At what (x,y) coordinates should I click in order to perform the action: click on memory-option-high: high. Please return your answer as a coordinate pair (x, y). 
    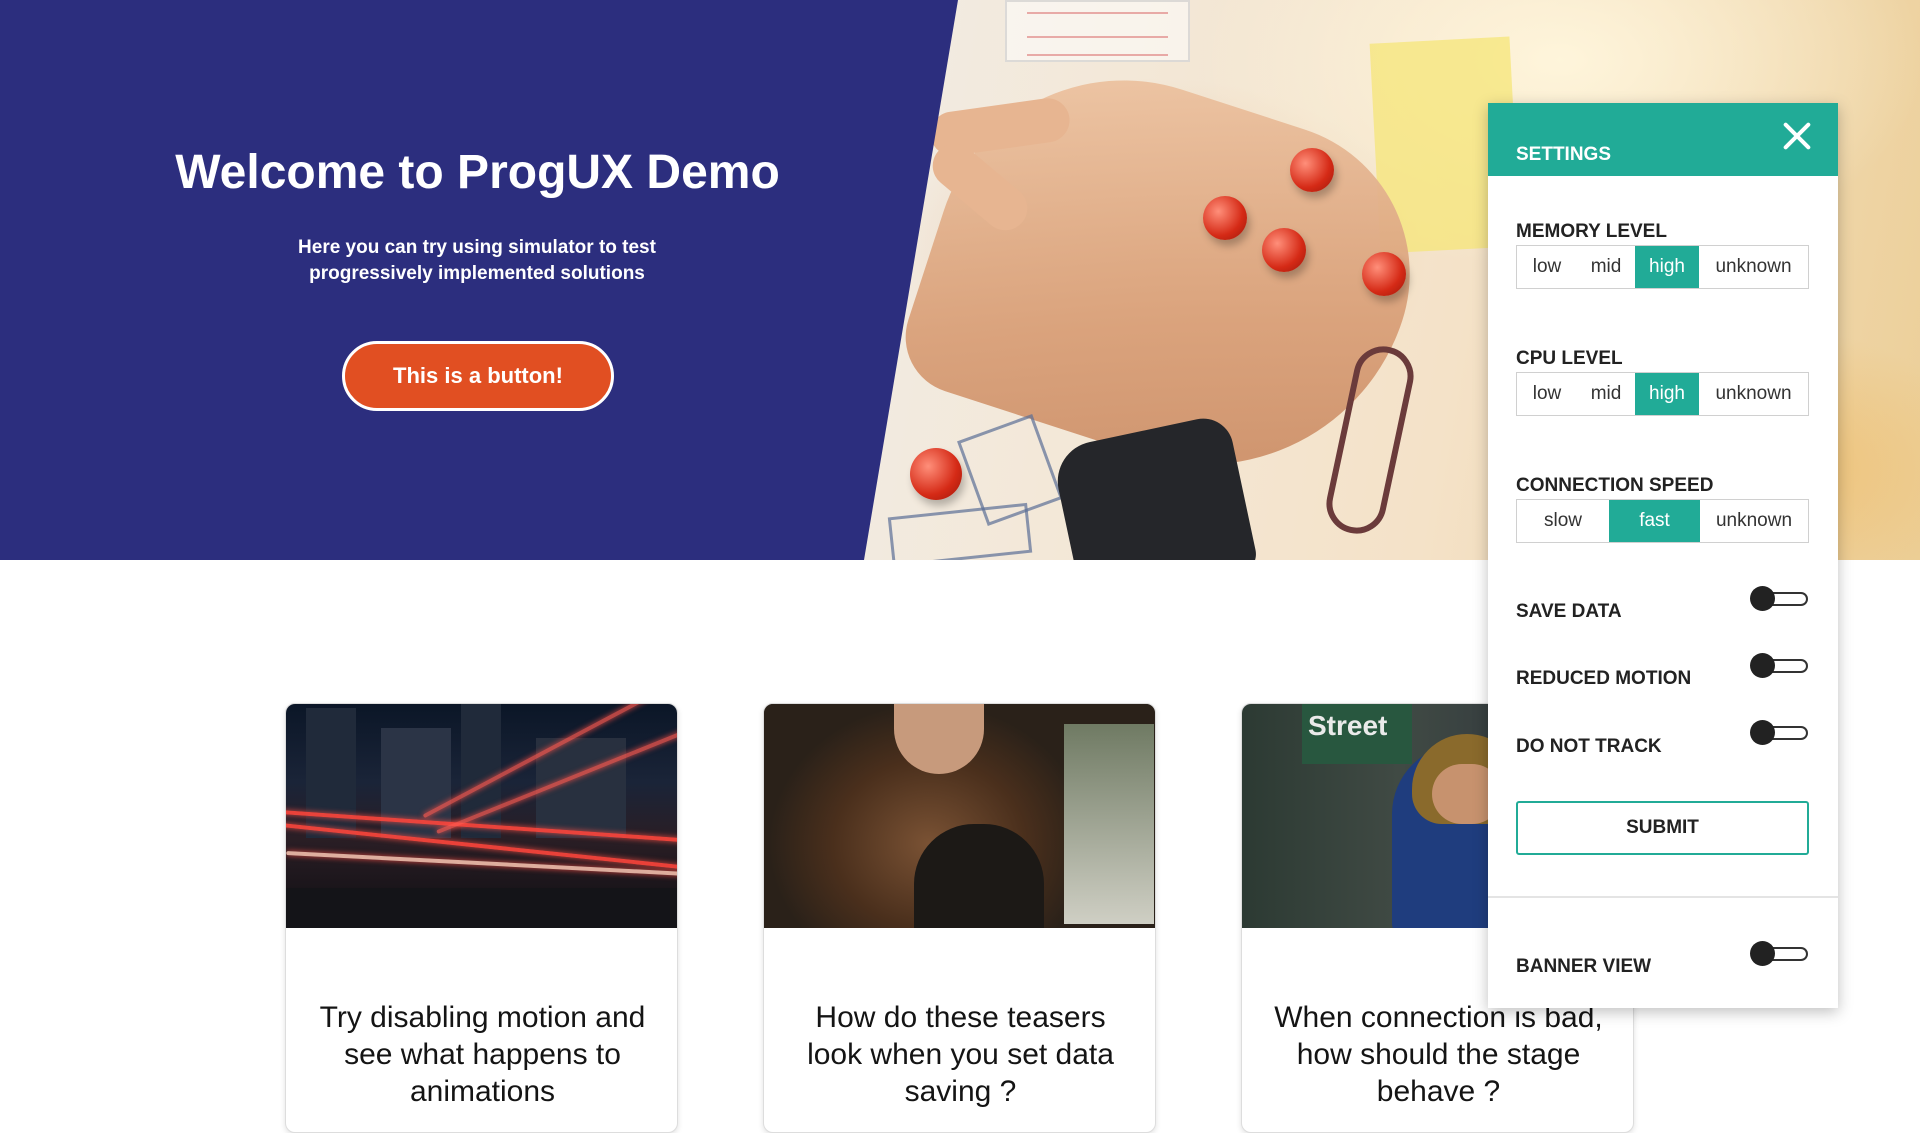
    Looking at the image, I should click on (1667, 267).